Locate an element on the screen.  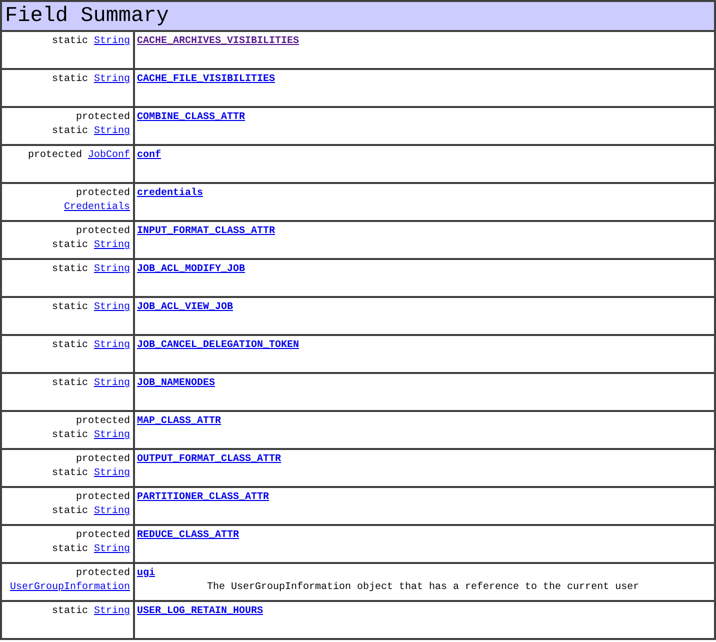
type-link: Credentials is located at coordinates (97, 207).